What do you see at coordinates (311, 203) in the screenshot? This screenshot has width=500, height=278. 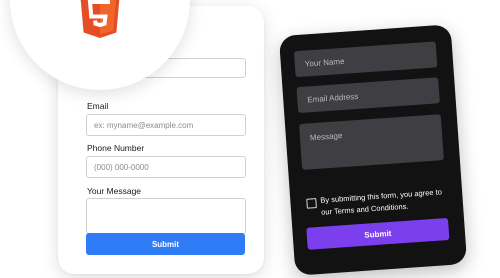 I see `terms-checkbox` at bounding box center [311, 203].